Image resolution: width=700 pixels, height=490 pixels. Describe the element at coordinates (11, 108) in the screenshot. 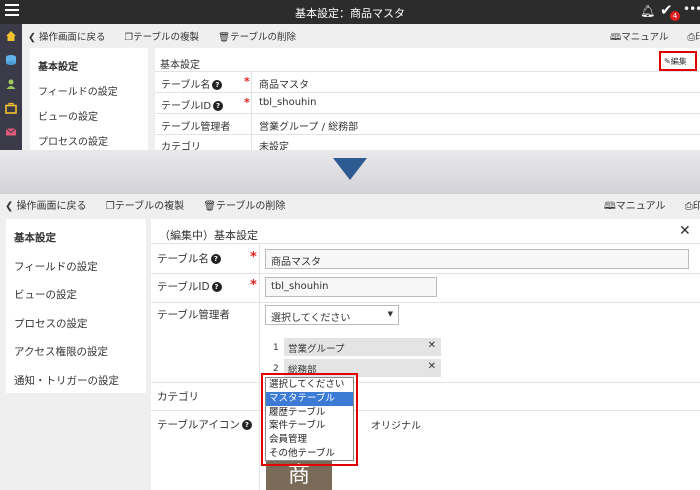

I see `briefcase-icon` at that location.